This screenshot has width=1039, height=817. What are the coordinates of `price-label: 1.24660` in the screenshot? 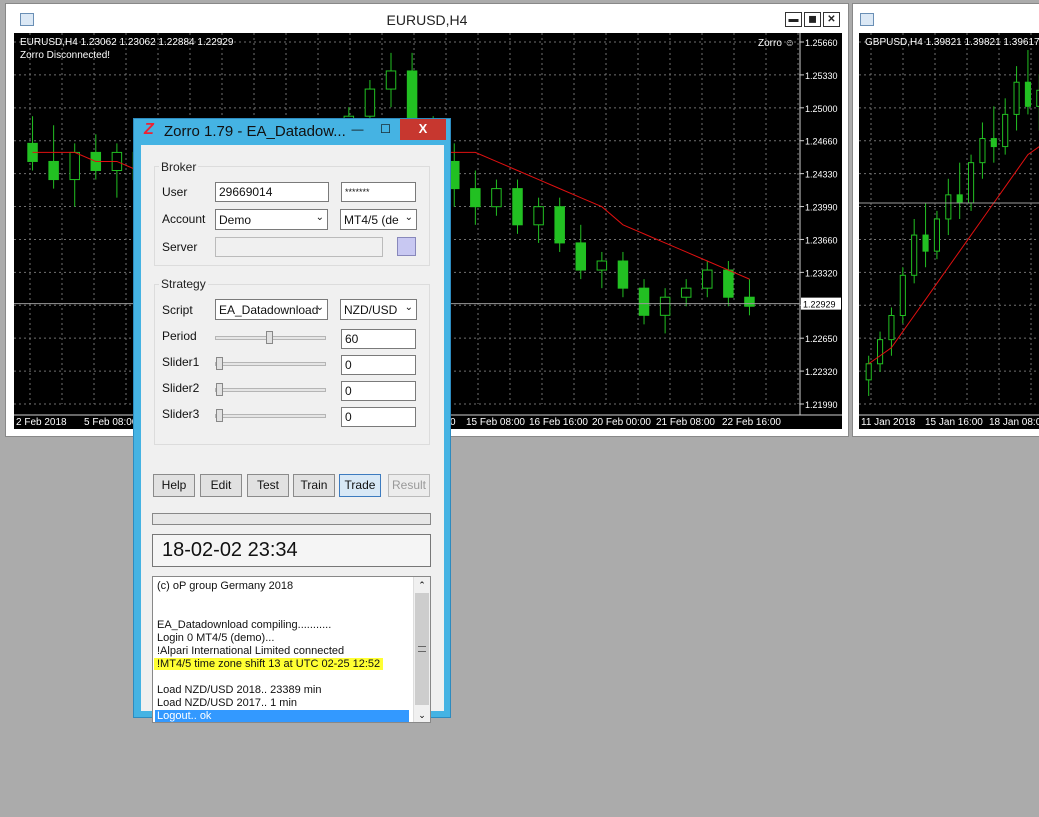 It's located at (821, 142).